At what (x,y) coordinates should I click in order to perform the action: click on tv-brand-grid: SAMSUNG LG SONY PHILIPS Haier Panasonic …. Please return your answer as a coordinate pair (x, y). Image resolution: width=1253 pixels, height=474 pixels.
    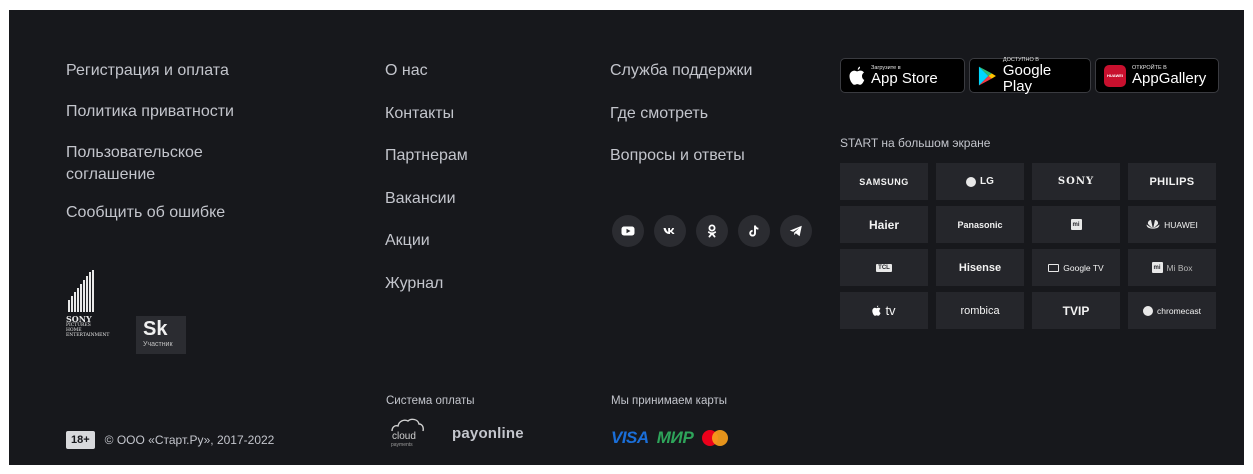
    Looking at the image, I should click on (1028, 246).